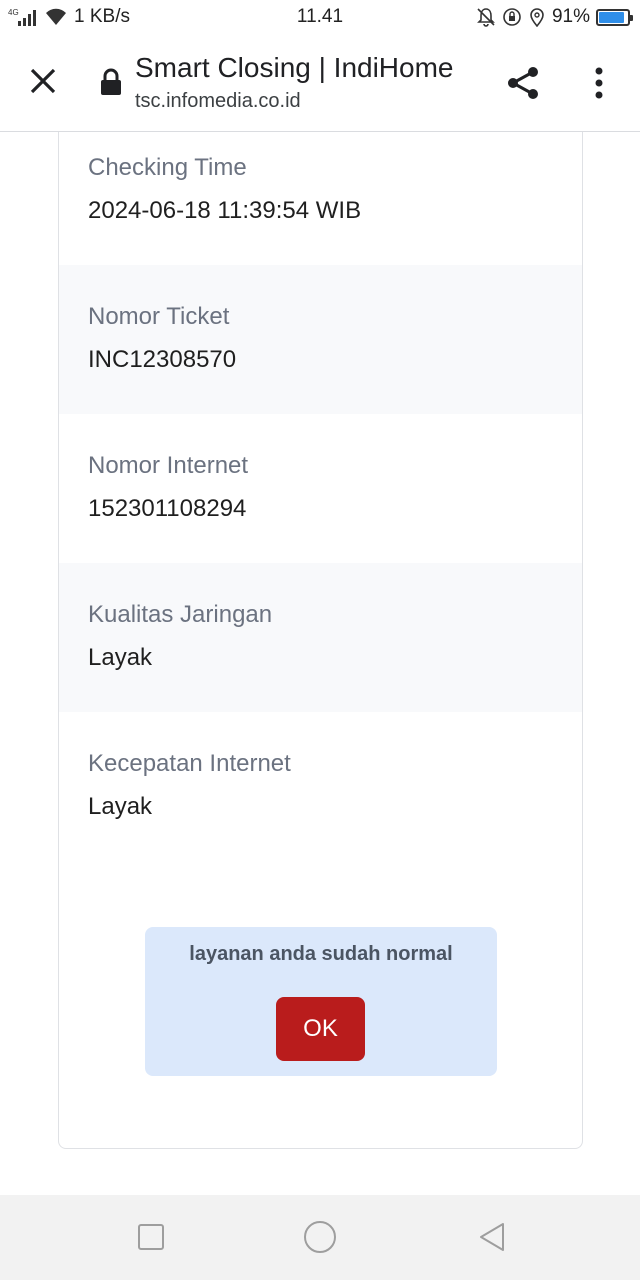 This screenshot has width=640, height=1280. What do you see at coordinates (159, 316) in the screenshot?
I see `detail-label: Nomor Ticket` at bounding box center [159, 316].